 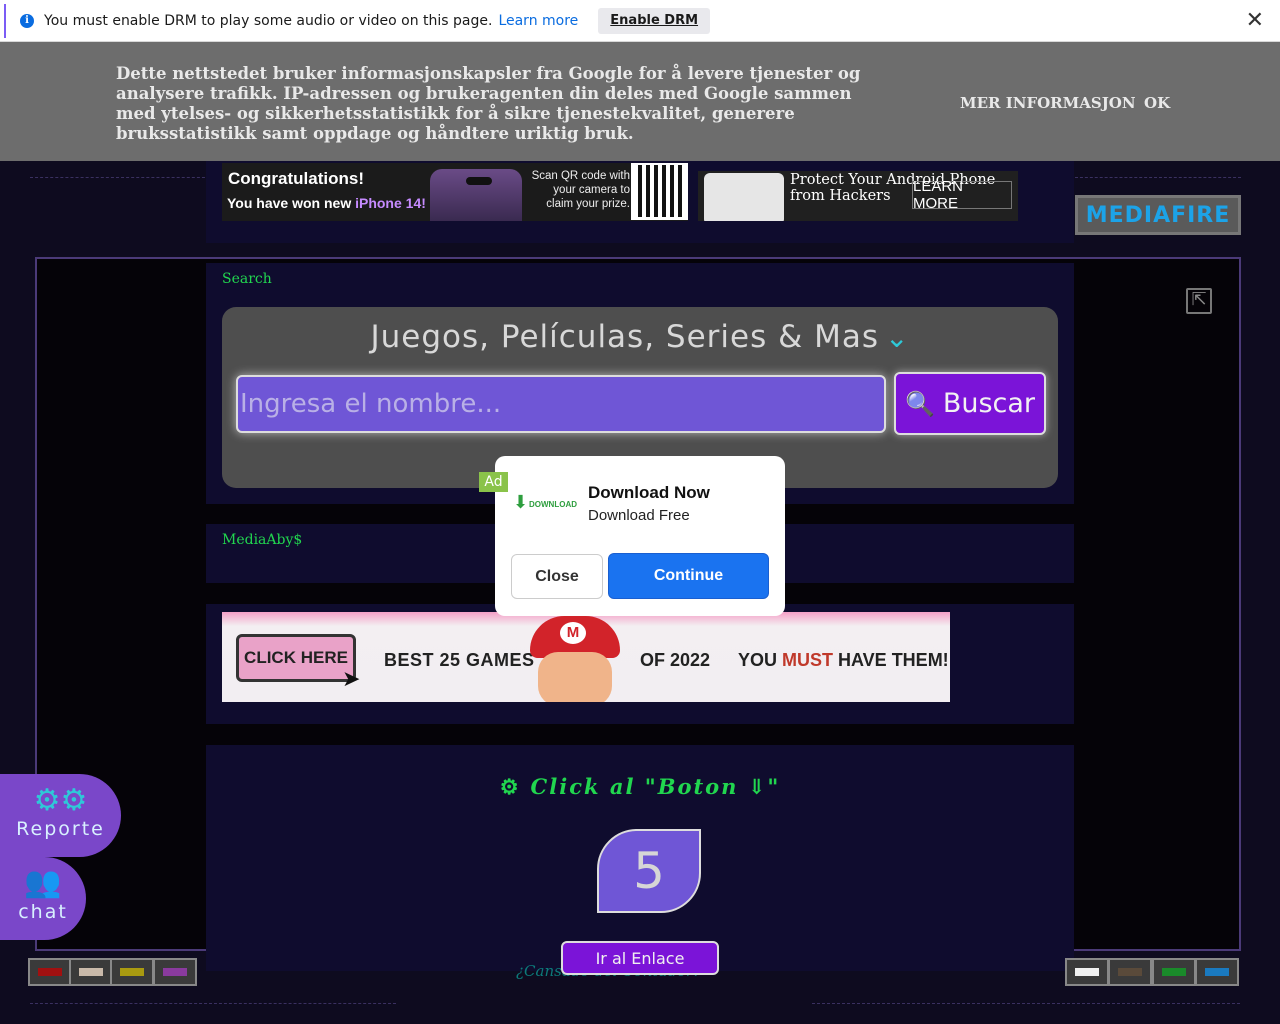 What do you see at coordinates (553, 504) in the screenshot?
I see `download-logo-text: DOWNLOAD` at bounding box center [553, 504].